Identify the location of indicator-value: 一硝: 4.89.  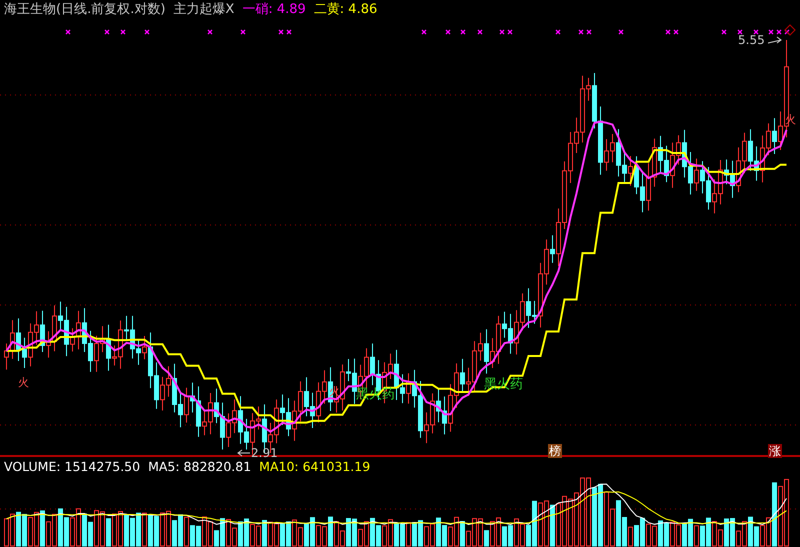
(274, 10).